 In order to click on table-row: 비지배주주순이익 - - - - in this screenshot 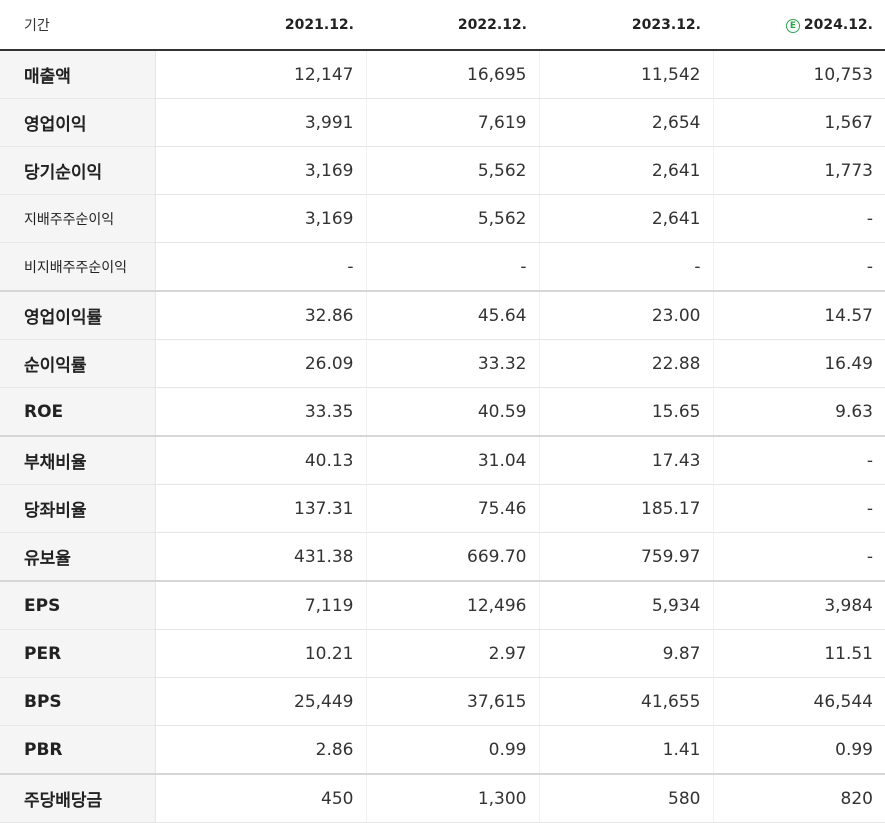, I will do `click(442, 267)`.